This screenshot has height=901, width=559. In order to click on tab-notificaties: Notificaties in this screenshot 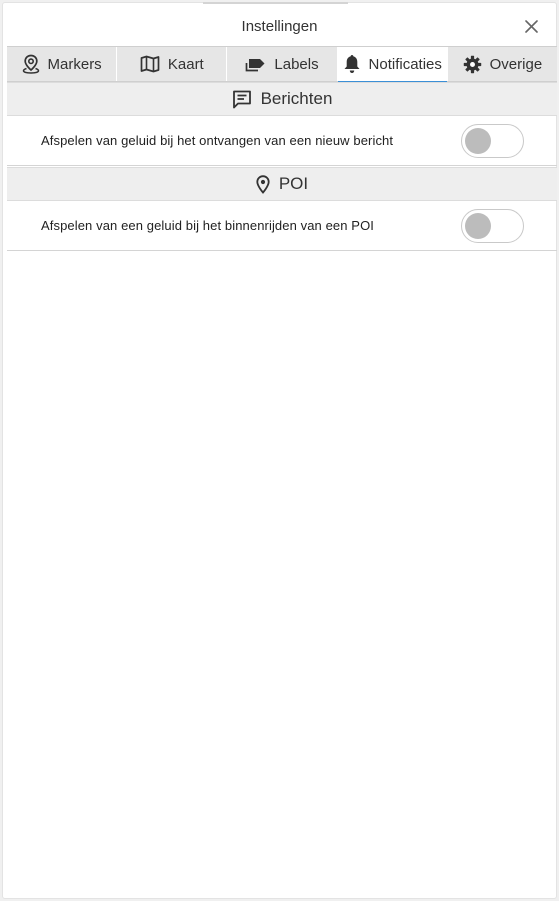, I will do `click(392, 64)`.